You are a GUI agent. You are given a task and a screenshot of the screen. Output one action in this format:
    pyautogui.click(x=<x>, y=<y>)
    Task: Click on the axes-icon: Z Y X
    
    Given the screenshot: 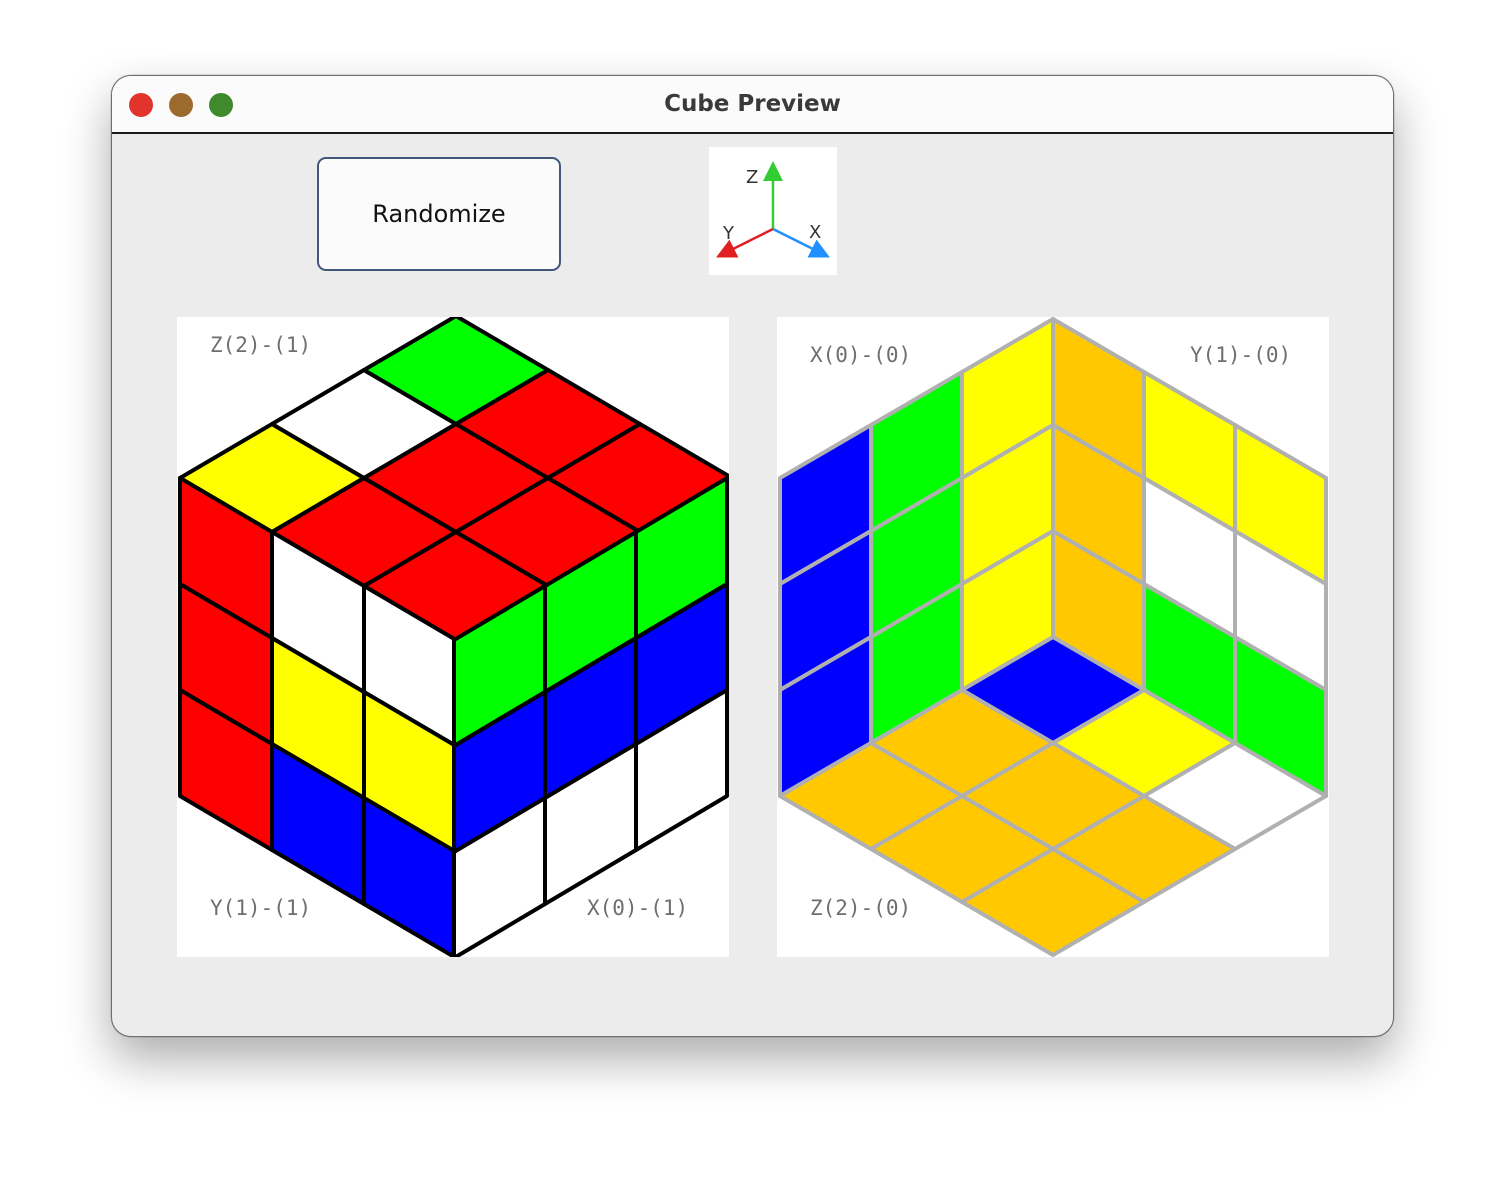 What is the action you would take?
    pyautogui.click(x=773, y=209)
    